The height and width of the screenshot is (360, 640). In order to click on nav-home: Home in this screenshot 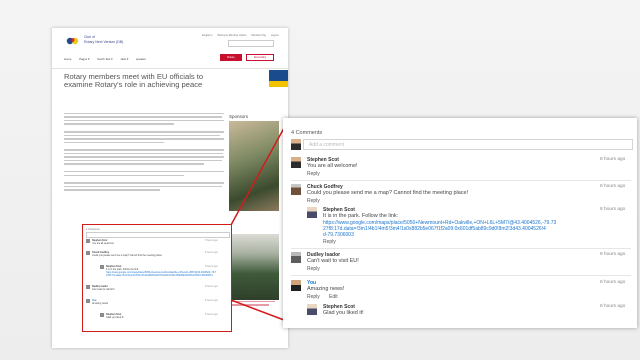, I will do `click(67, 59)`.